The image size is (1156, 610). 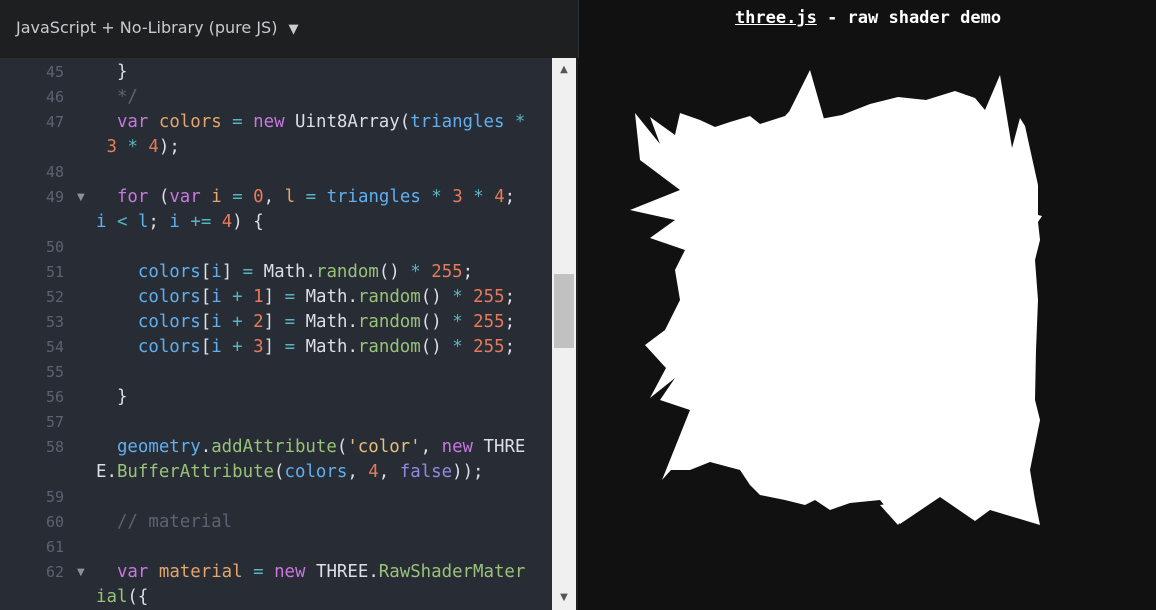 I want to click on line-number: 58, so click(x=54, y=447).